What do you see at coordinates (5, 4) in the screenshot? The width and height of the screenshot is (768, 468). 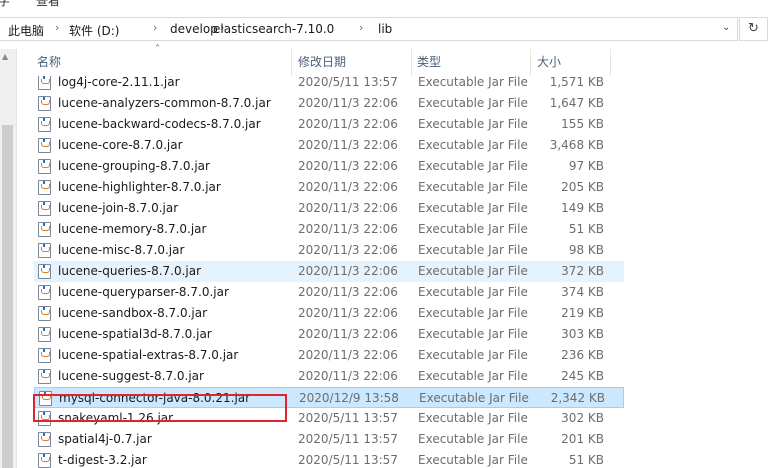 I see `menu-item-partial: 字` at bounding box center [5, 4].